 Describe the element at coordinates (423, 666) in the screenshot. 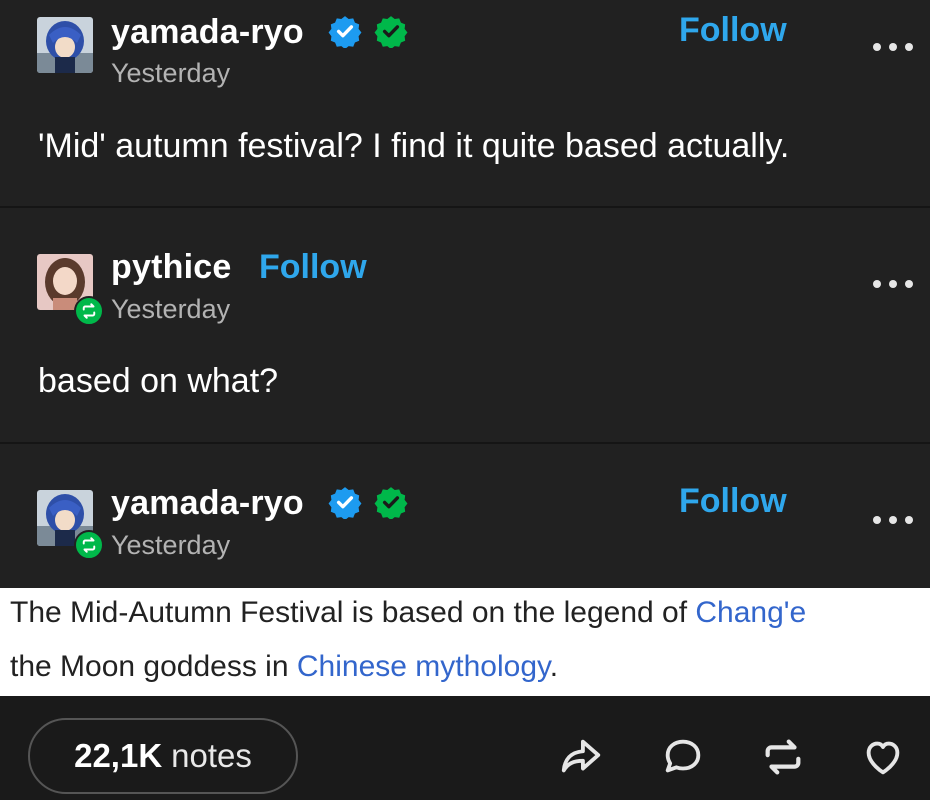

I see `wiki-link-chinese-mythology: Chinese mythology` at that location.